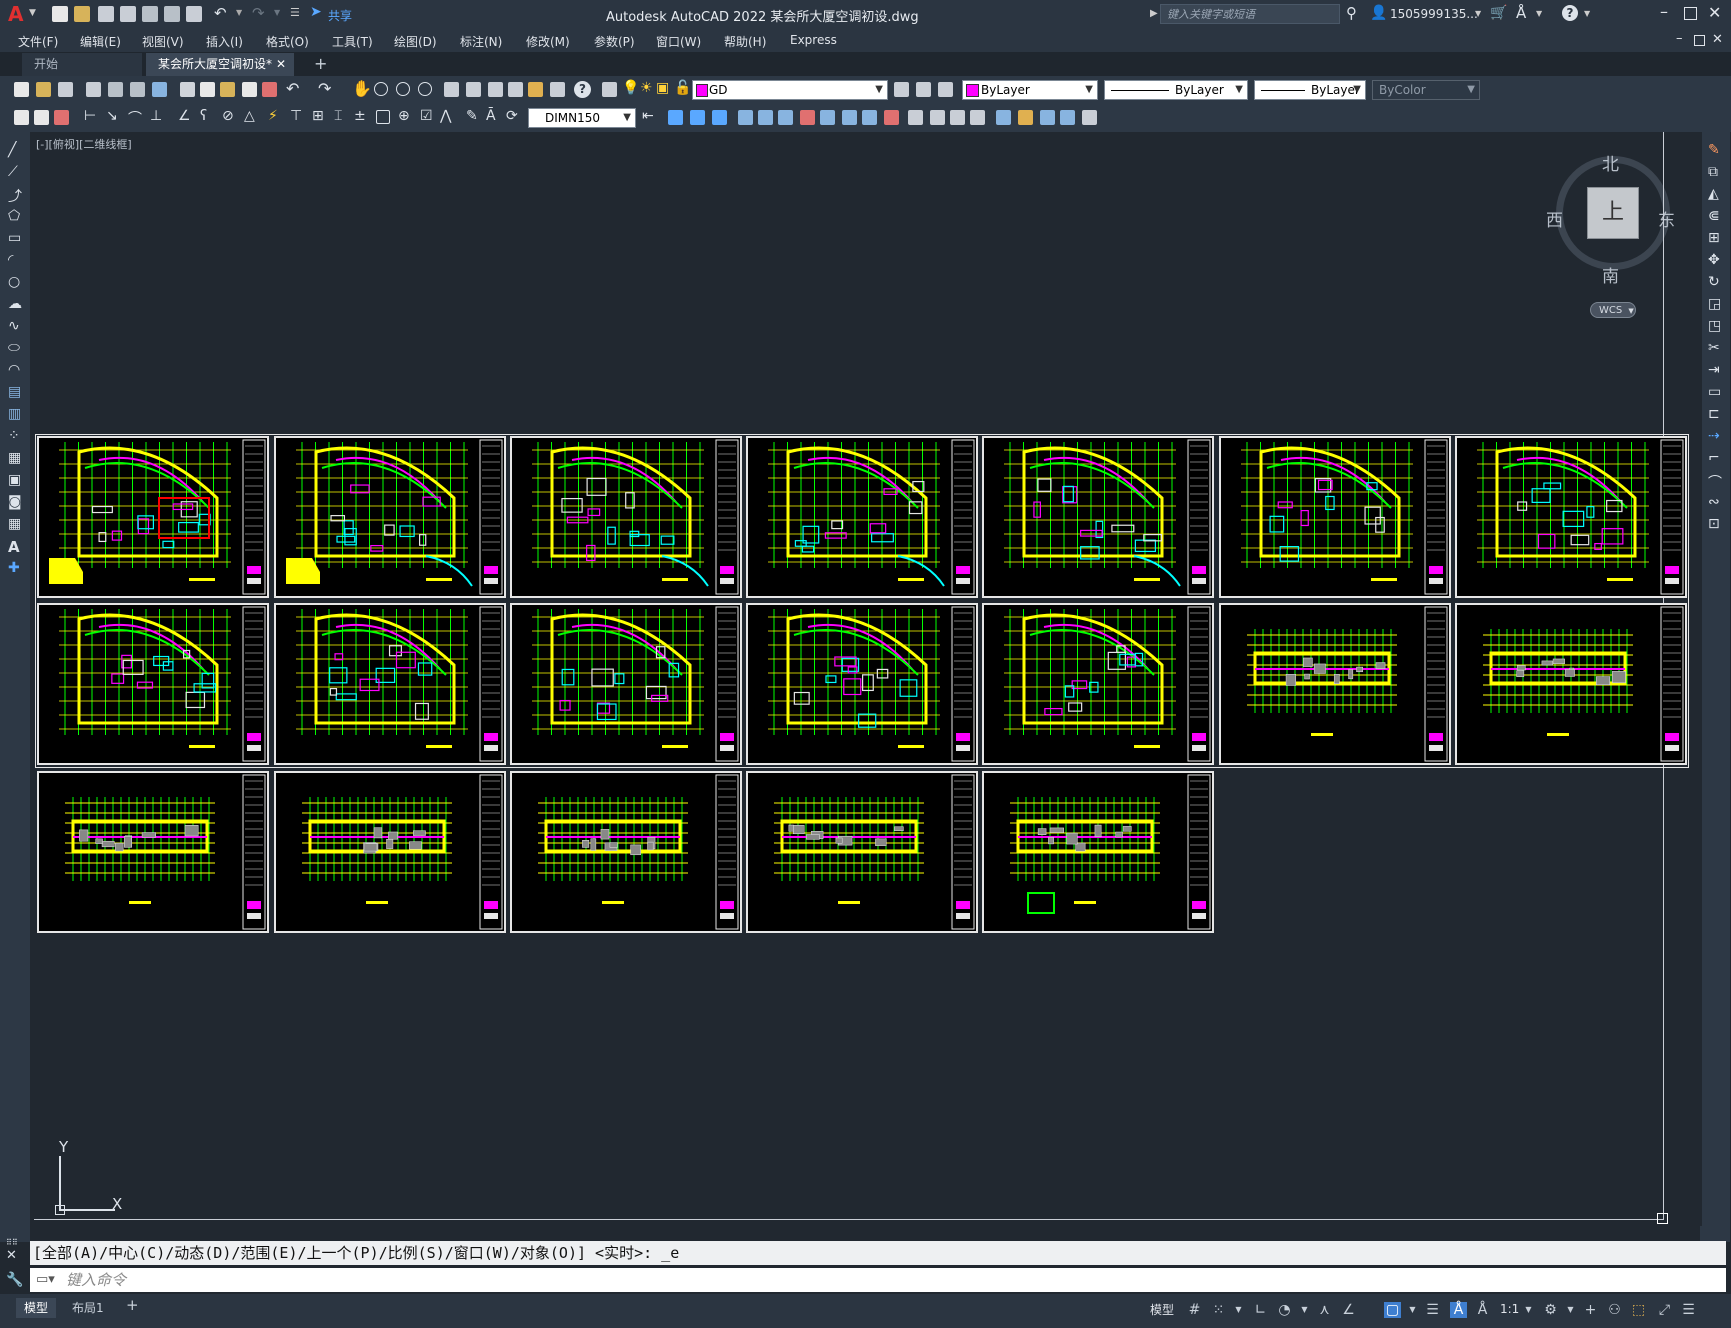 The width and height of the screenshot is (1731, 1328). I want to click on annotation-scale: 1:1, so click(1509, 1309).